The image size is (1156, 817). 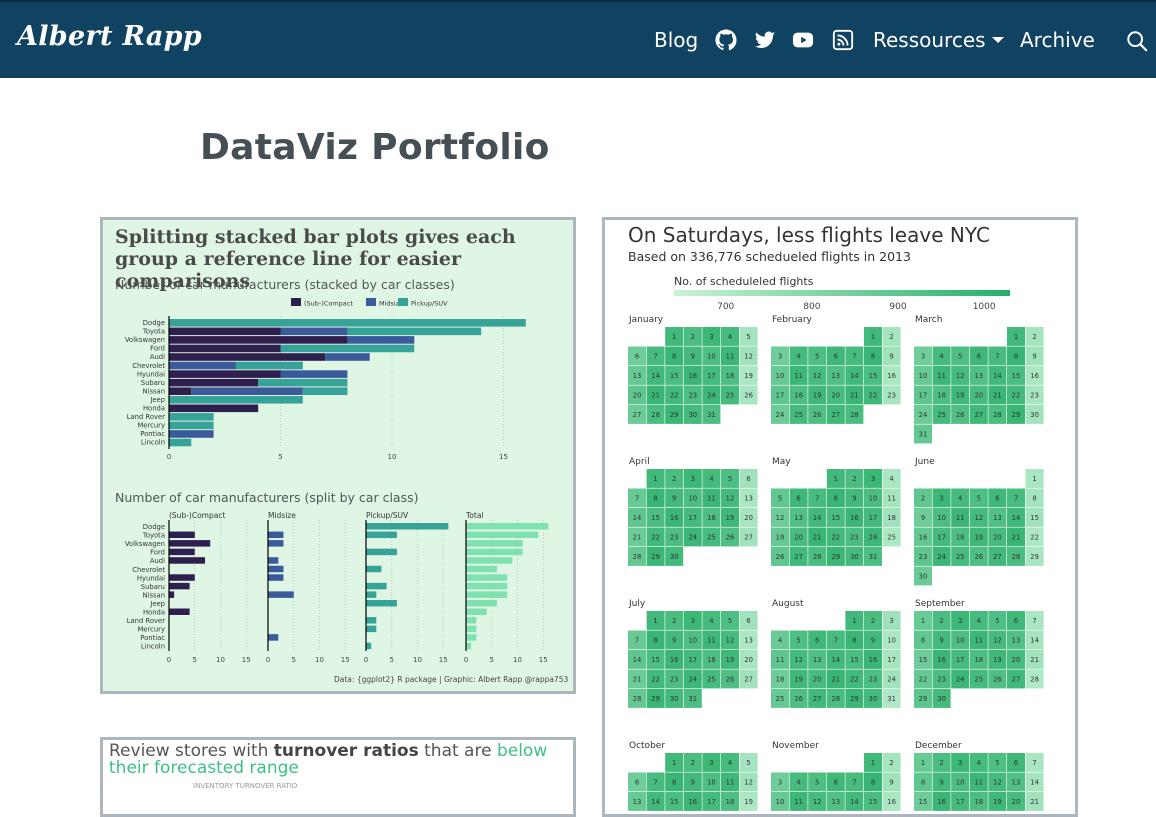 I want to click on y-tick-label: Dodge, so click(x=154, y=323).